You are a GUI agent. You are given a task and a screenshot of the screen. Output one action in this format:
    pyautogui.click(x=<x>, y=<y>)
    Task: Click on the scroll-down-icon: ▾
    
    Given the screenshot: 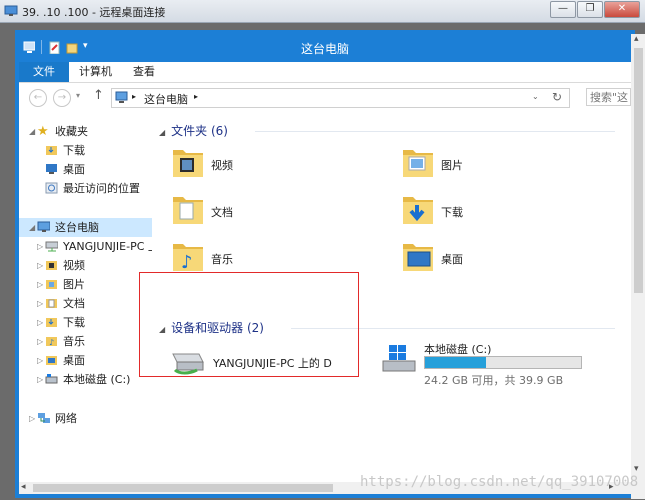 What is the action you would take?
    pyautogui.click(x=636, y=469)
    